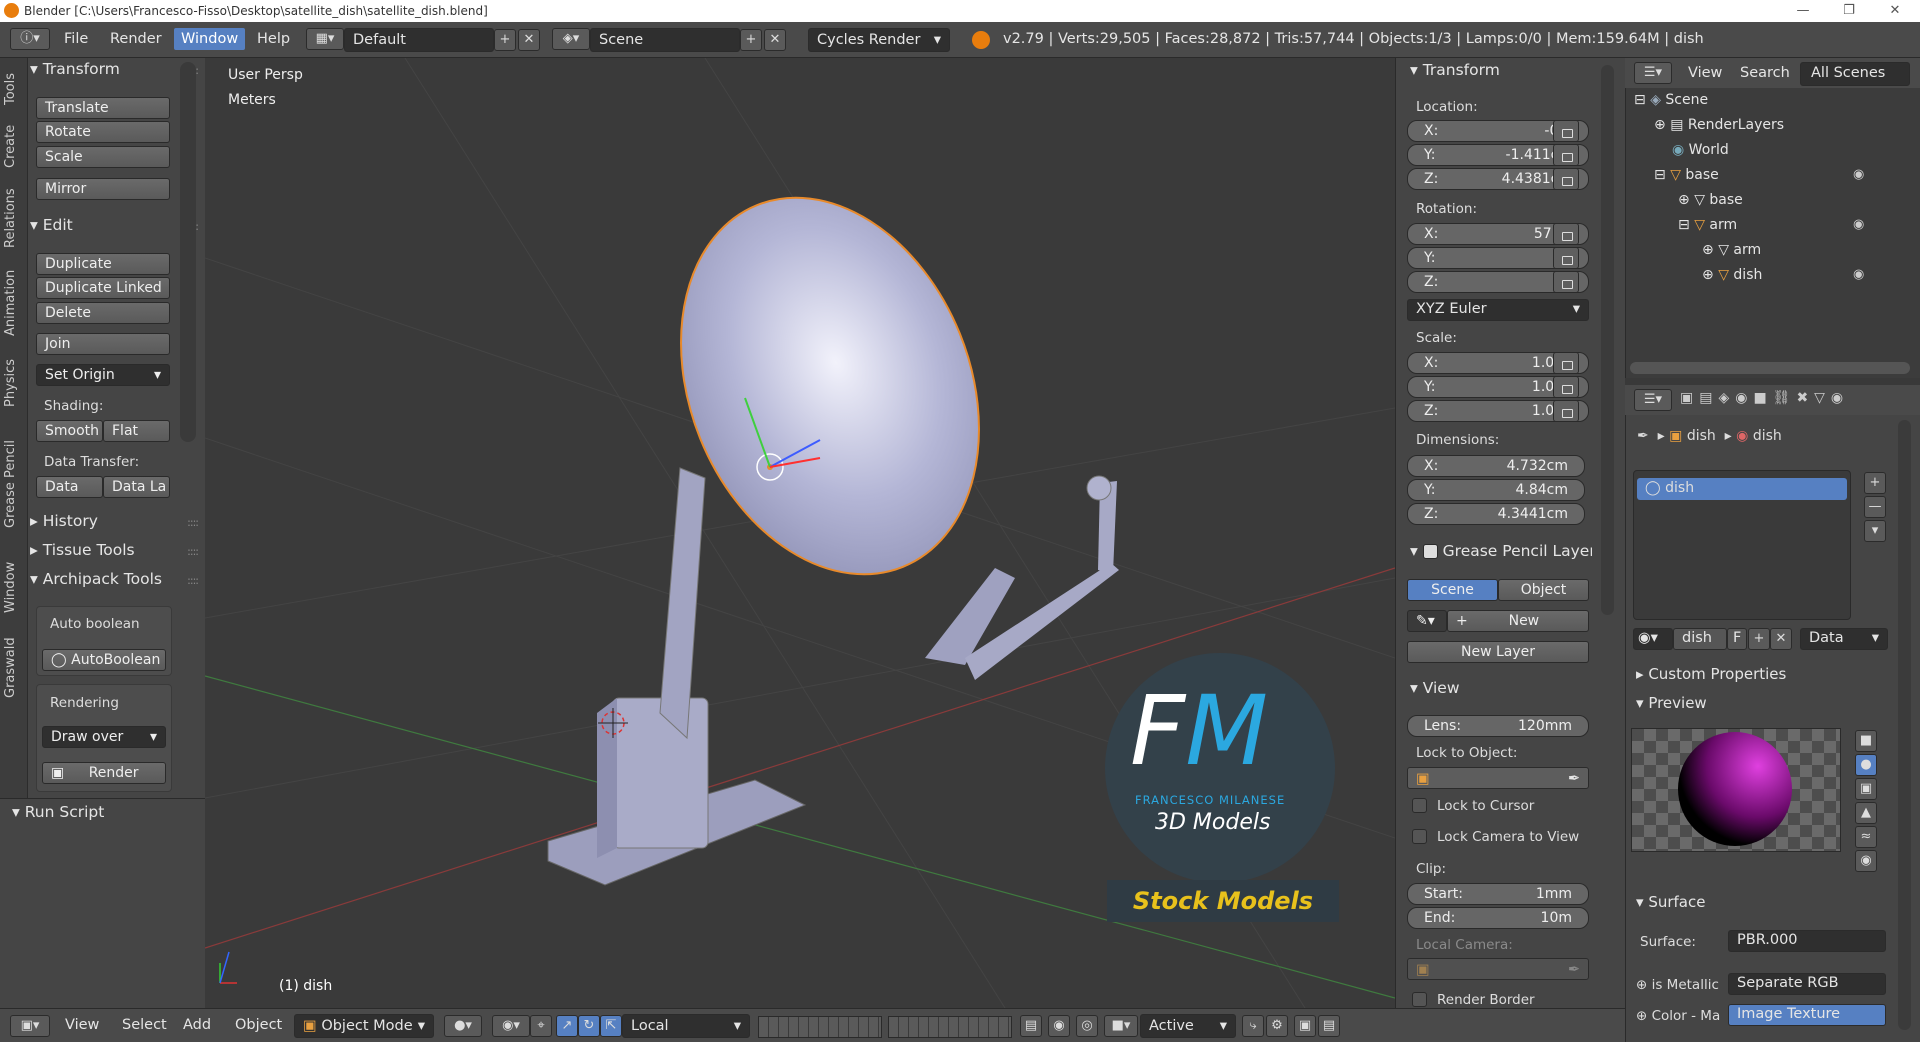 This screenshot has height=1042, width=1920. Describe the element at coordinates (775, 40) in the screenshot. I see `remove-scene-icon: ✕` at that location.